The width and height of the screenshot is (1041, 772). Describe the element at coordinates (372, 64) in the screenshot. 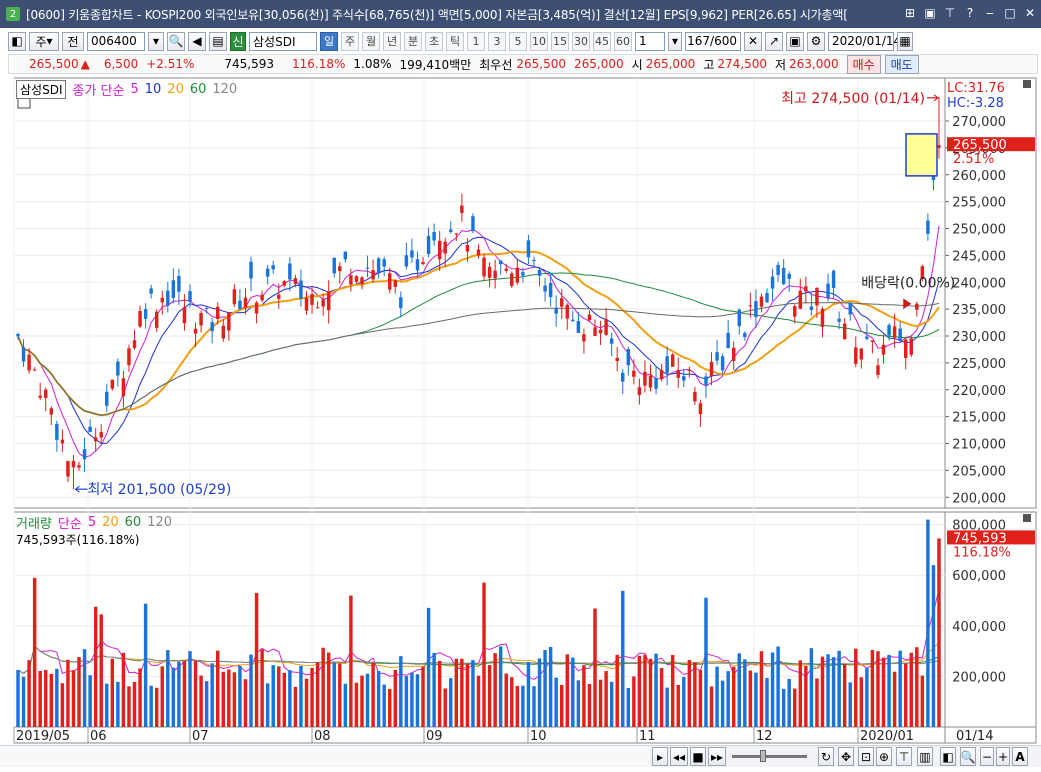

I see `turnover-ratio: 1.08%` at that location.